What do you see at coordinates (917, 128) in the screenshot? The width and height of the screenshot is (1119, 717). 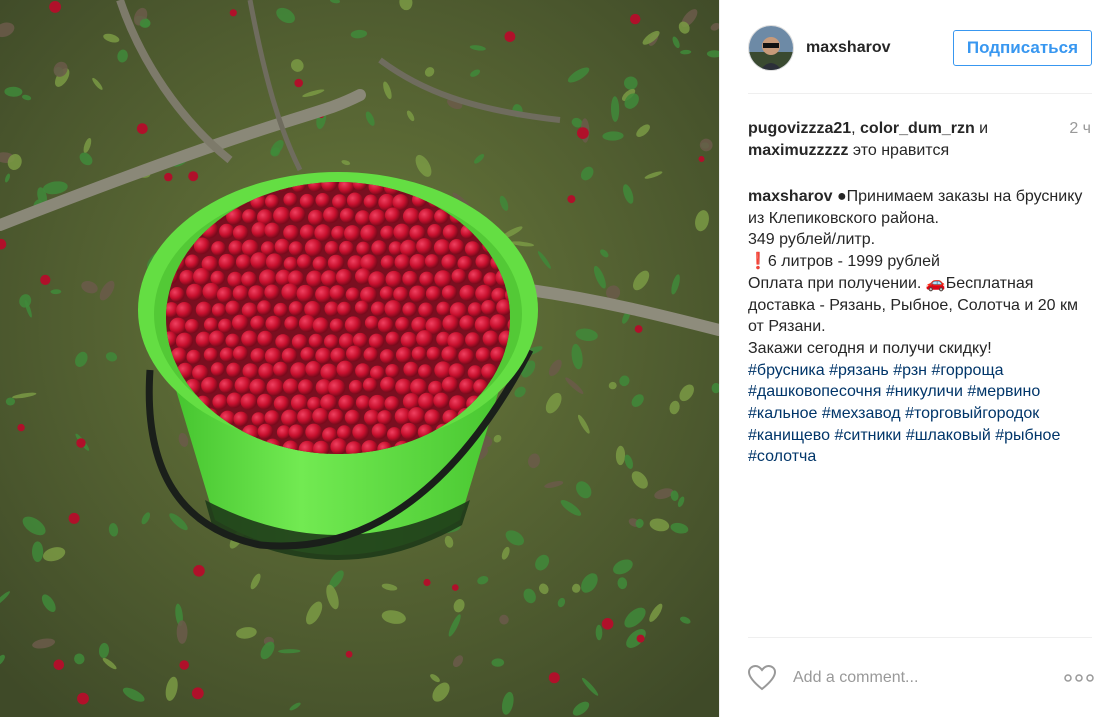 I see `liker-link: color_dum_rzn` at bounding box center [917, 128].